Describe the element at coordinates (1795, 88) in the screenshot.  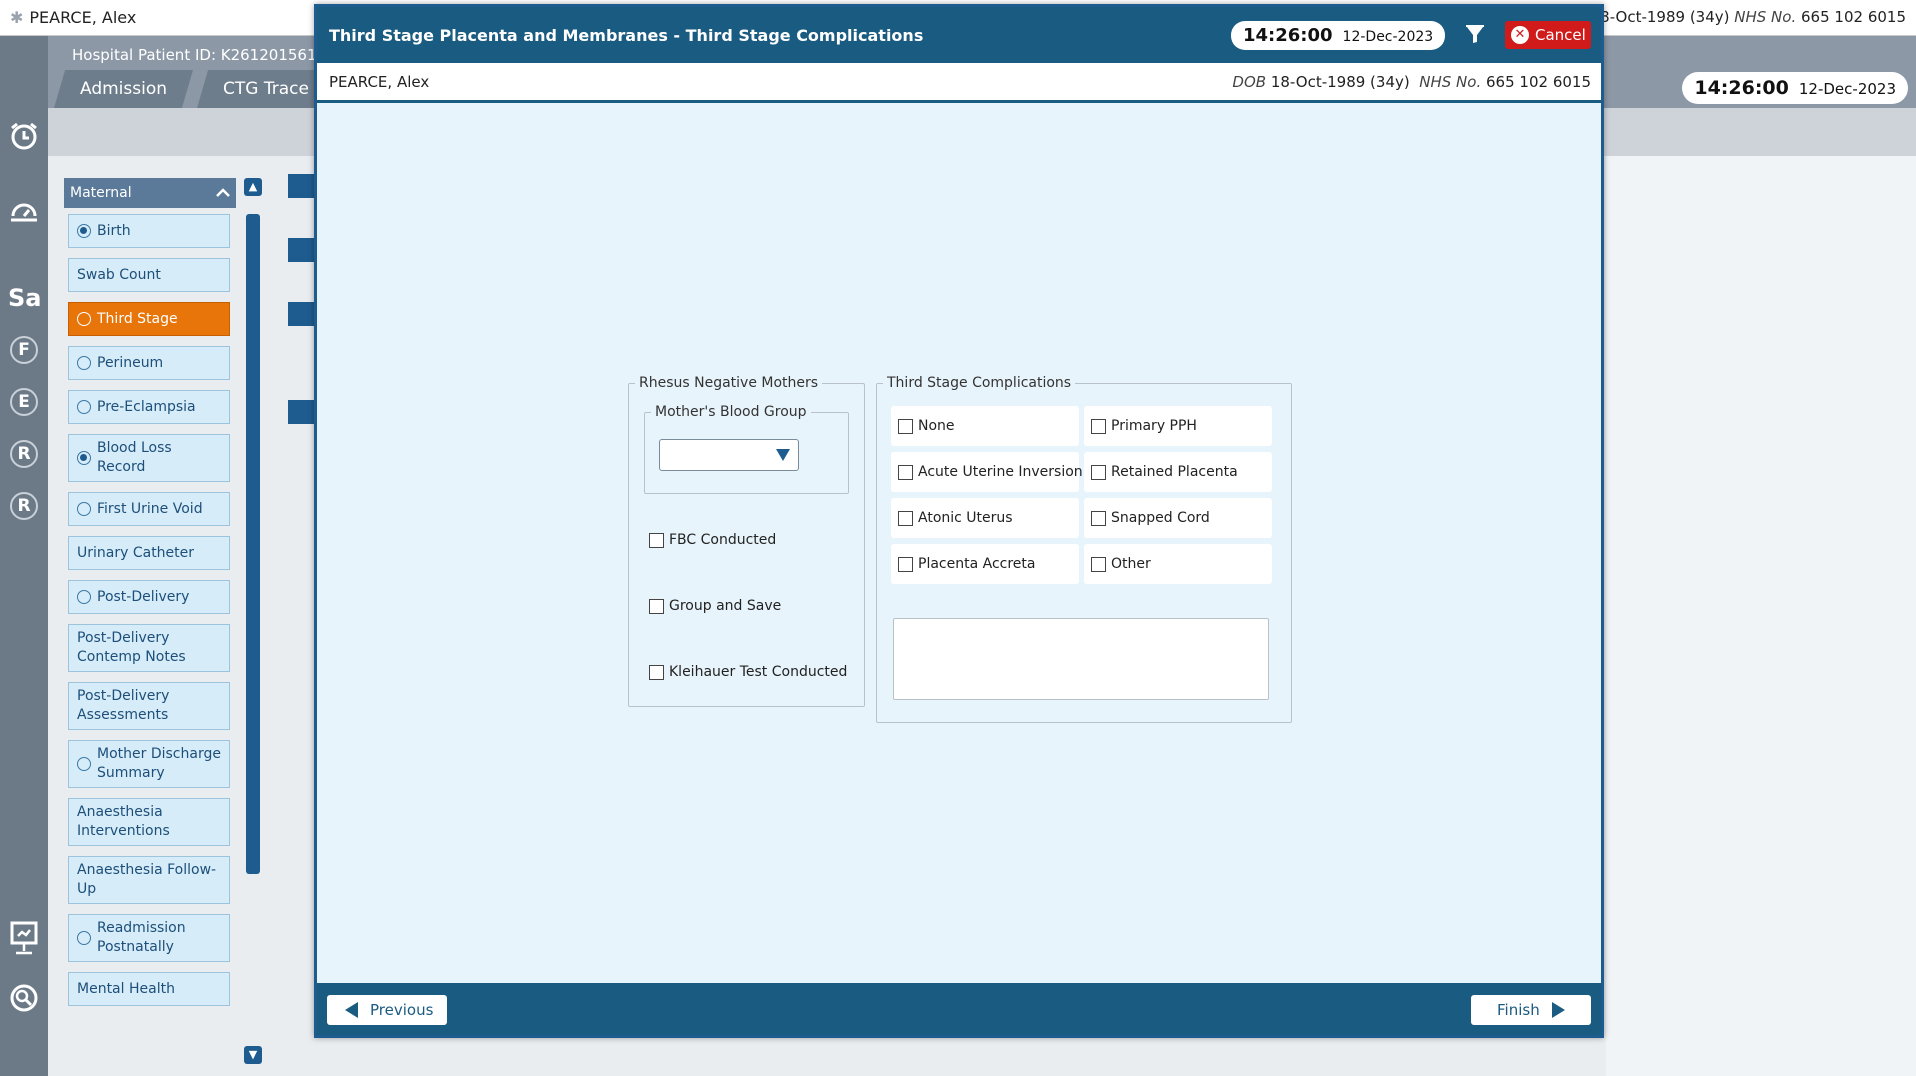
I see `header-clock: 14:26:00 12-Dec-2023` at that location.